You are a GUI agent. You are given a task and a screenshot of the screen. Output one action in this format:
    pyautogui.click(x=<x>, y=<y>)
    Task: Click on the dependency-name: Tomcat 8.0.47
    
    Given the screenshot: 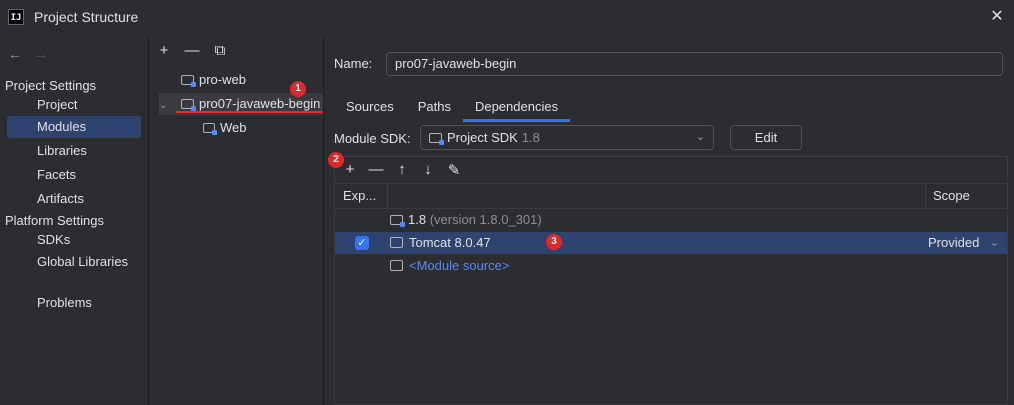 What is the action you would take?
    pyautogui.click(x=450, y=242)
    